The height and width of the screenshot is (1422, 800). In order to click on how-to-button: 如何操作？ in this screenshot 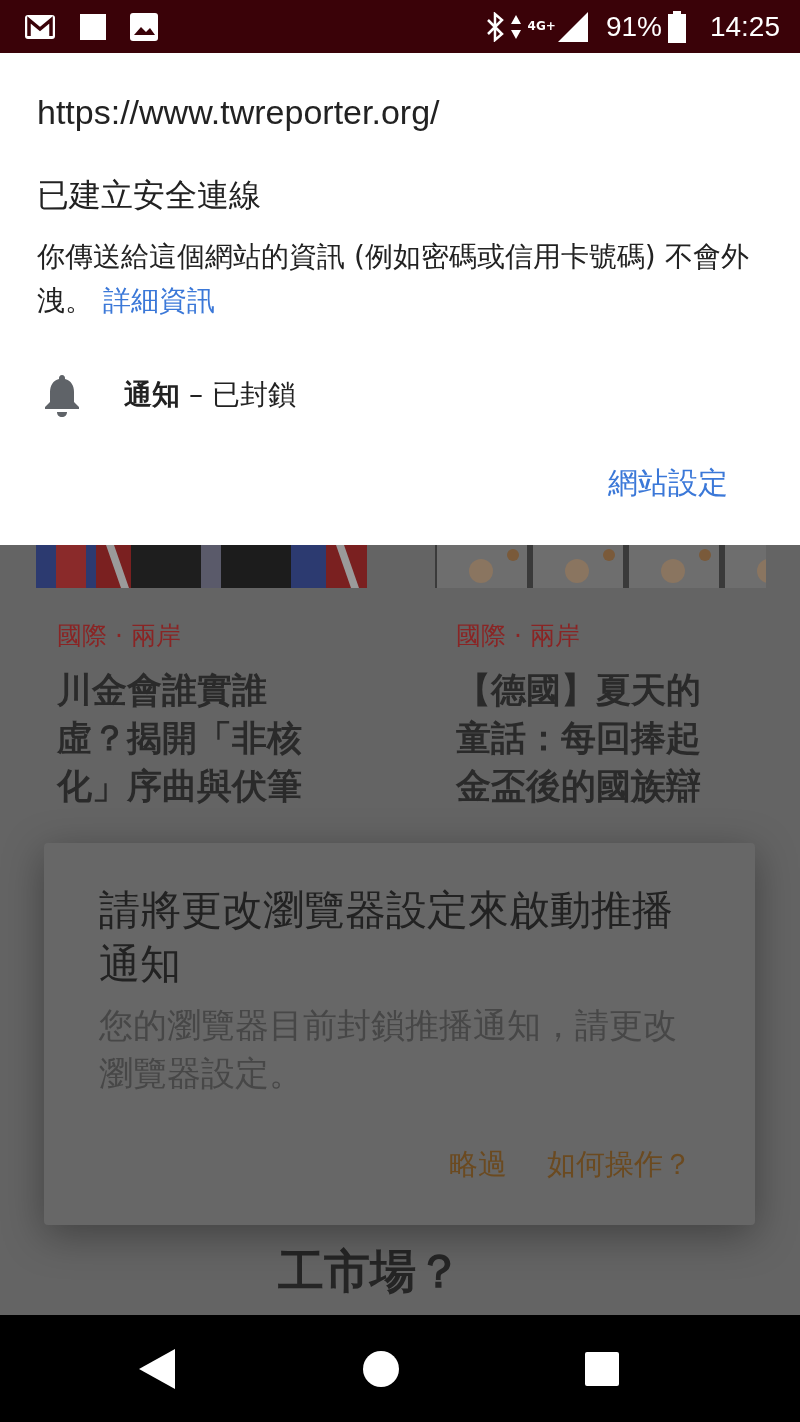, I will do `click(619, 1165)`.